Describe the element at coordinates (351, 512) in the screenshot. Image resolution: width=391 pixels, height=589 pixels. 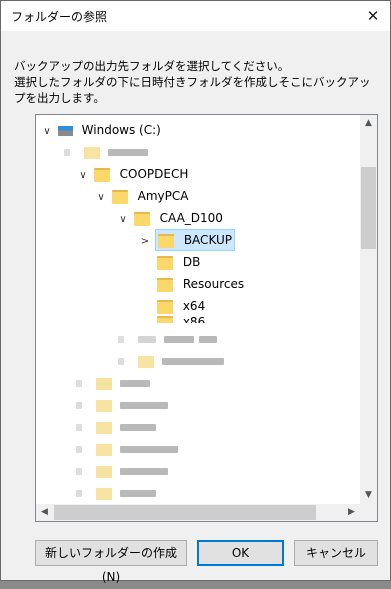
I see `scroll-right-icon: ▶` at that location.